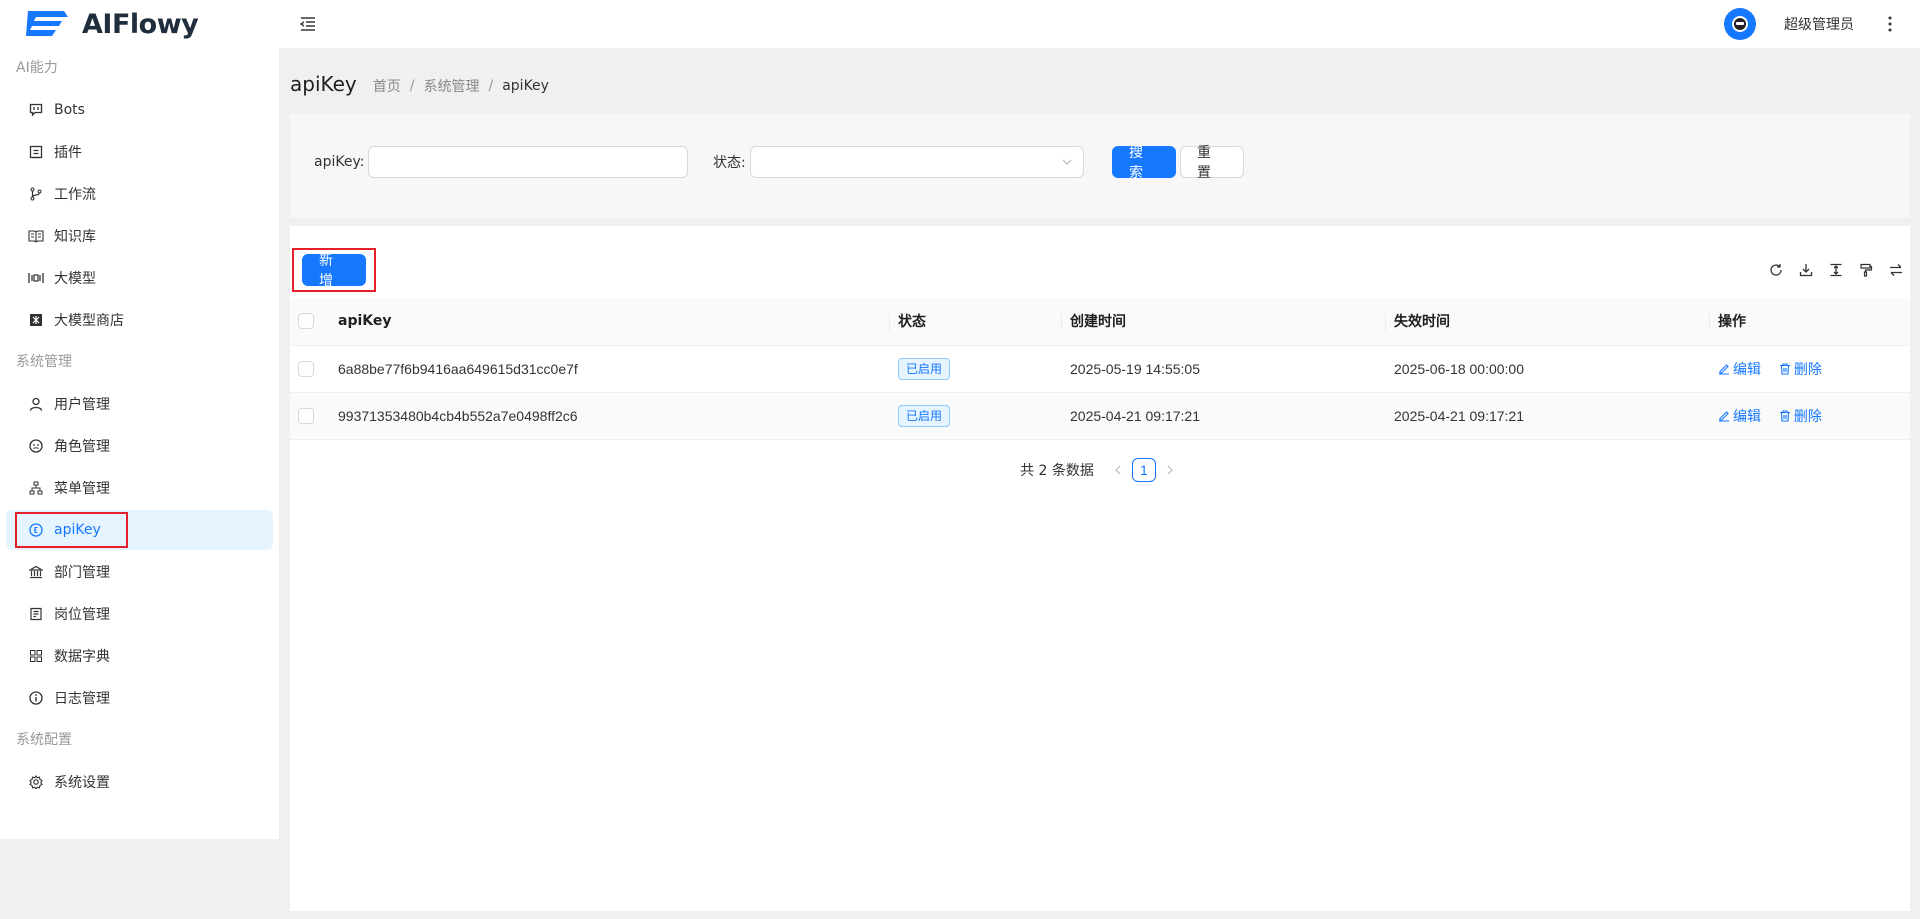 This screenshot has width=1920, height=919. I want to click on add-button: 新 增, so click(334, 270).